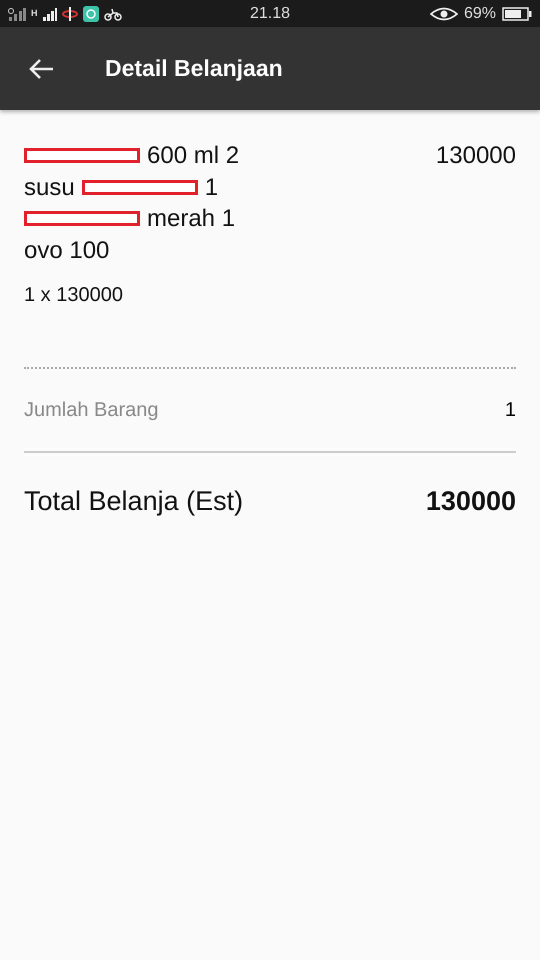 The width and height of the screenshot is (540, 960). I want to click on item-count-value: 1, so click(510, 410).